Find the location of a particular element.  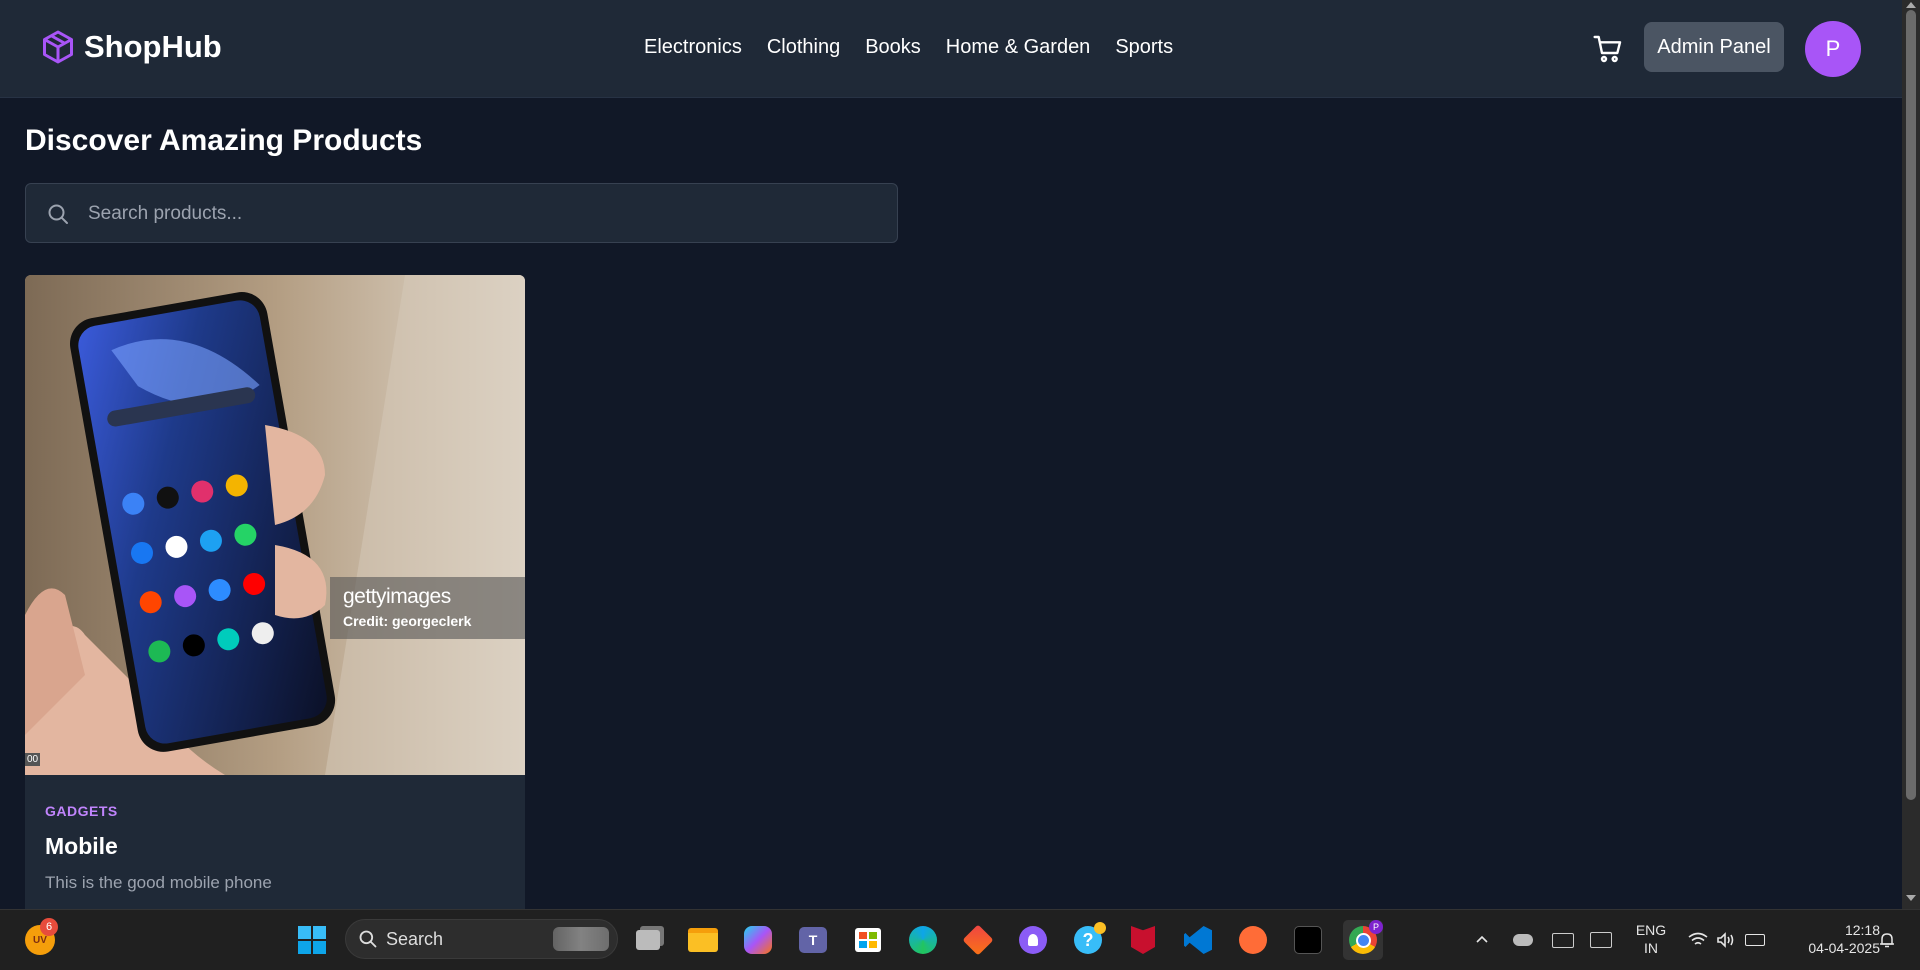

language-region: IN is located at coordinates (1651, 948).